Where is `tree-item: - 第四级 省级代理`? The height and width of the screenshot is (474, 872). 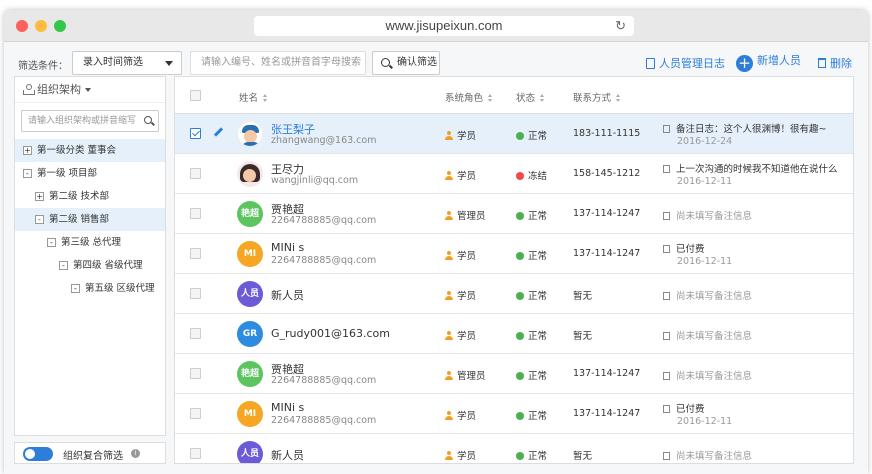 tree-item: - 第四级 省级代理 is located at coordinates (90, 265).